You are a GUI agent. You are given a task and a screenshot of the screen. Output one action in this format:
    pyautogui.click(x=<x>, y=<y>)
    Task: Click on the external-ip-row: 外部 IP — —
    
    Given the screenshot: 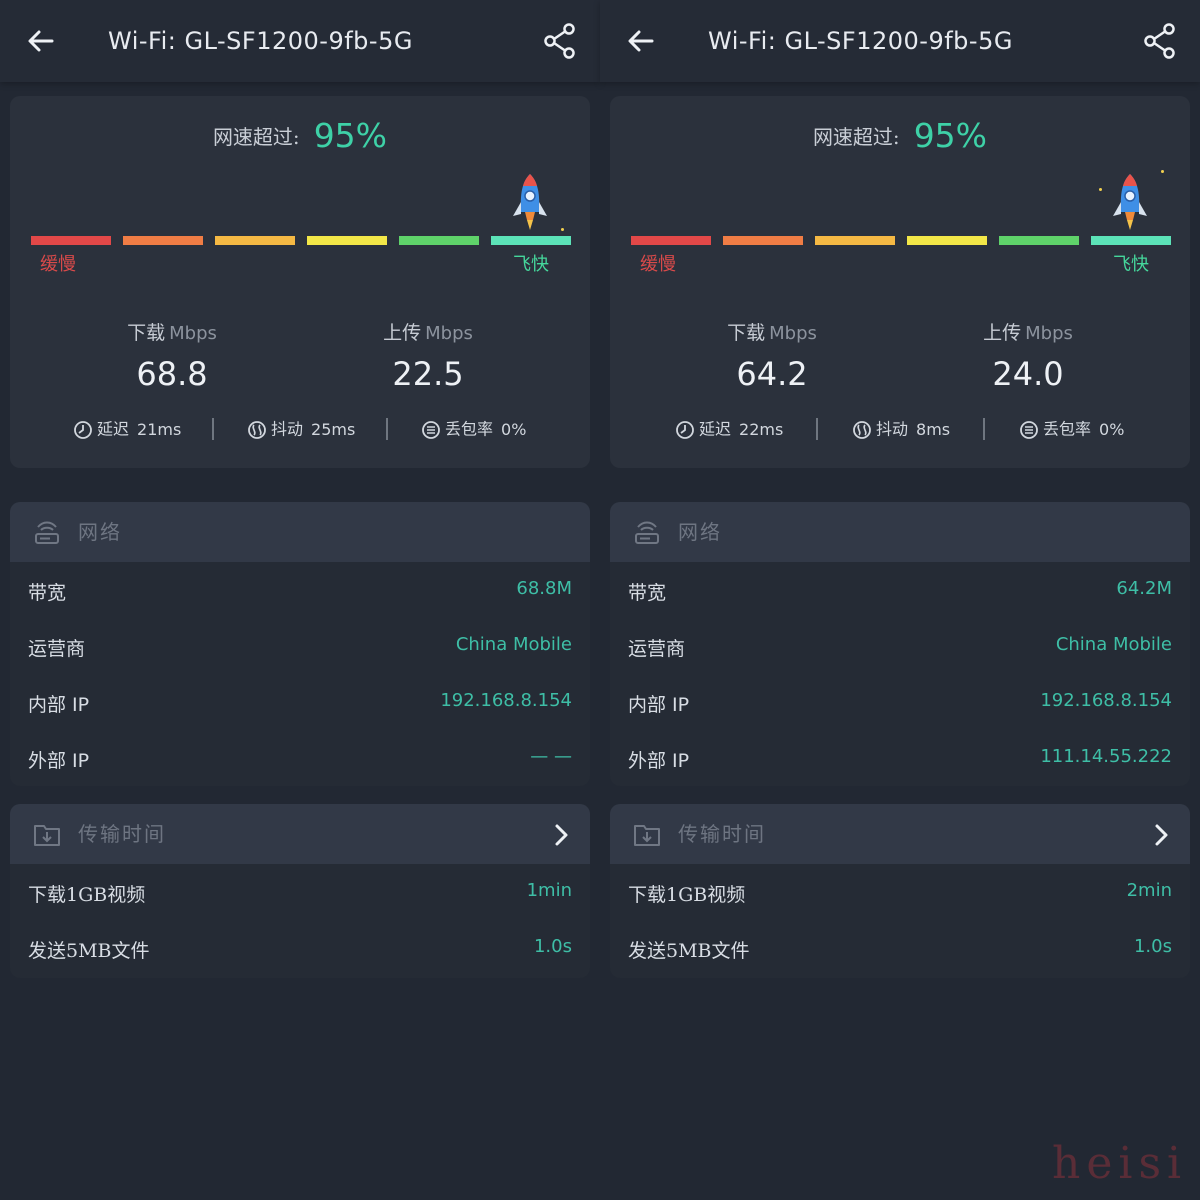 What is the action you would take?
    pyautogui.click(x=300, y=759)
    